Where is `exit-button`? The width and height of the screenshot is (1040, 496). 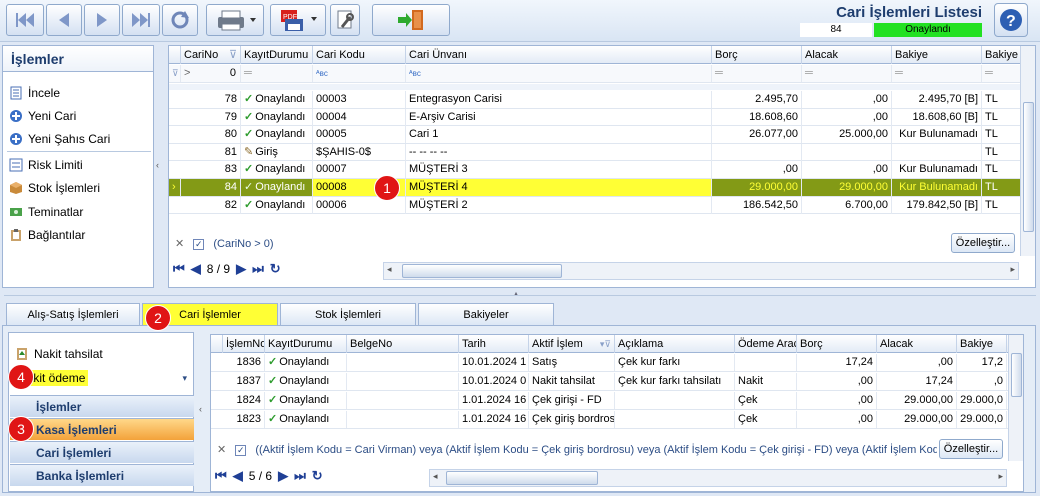
exit-button is located at coordinates (411, 20).